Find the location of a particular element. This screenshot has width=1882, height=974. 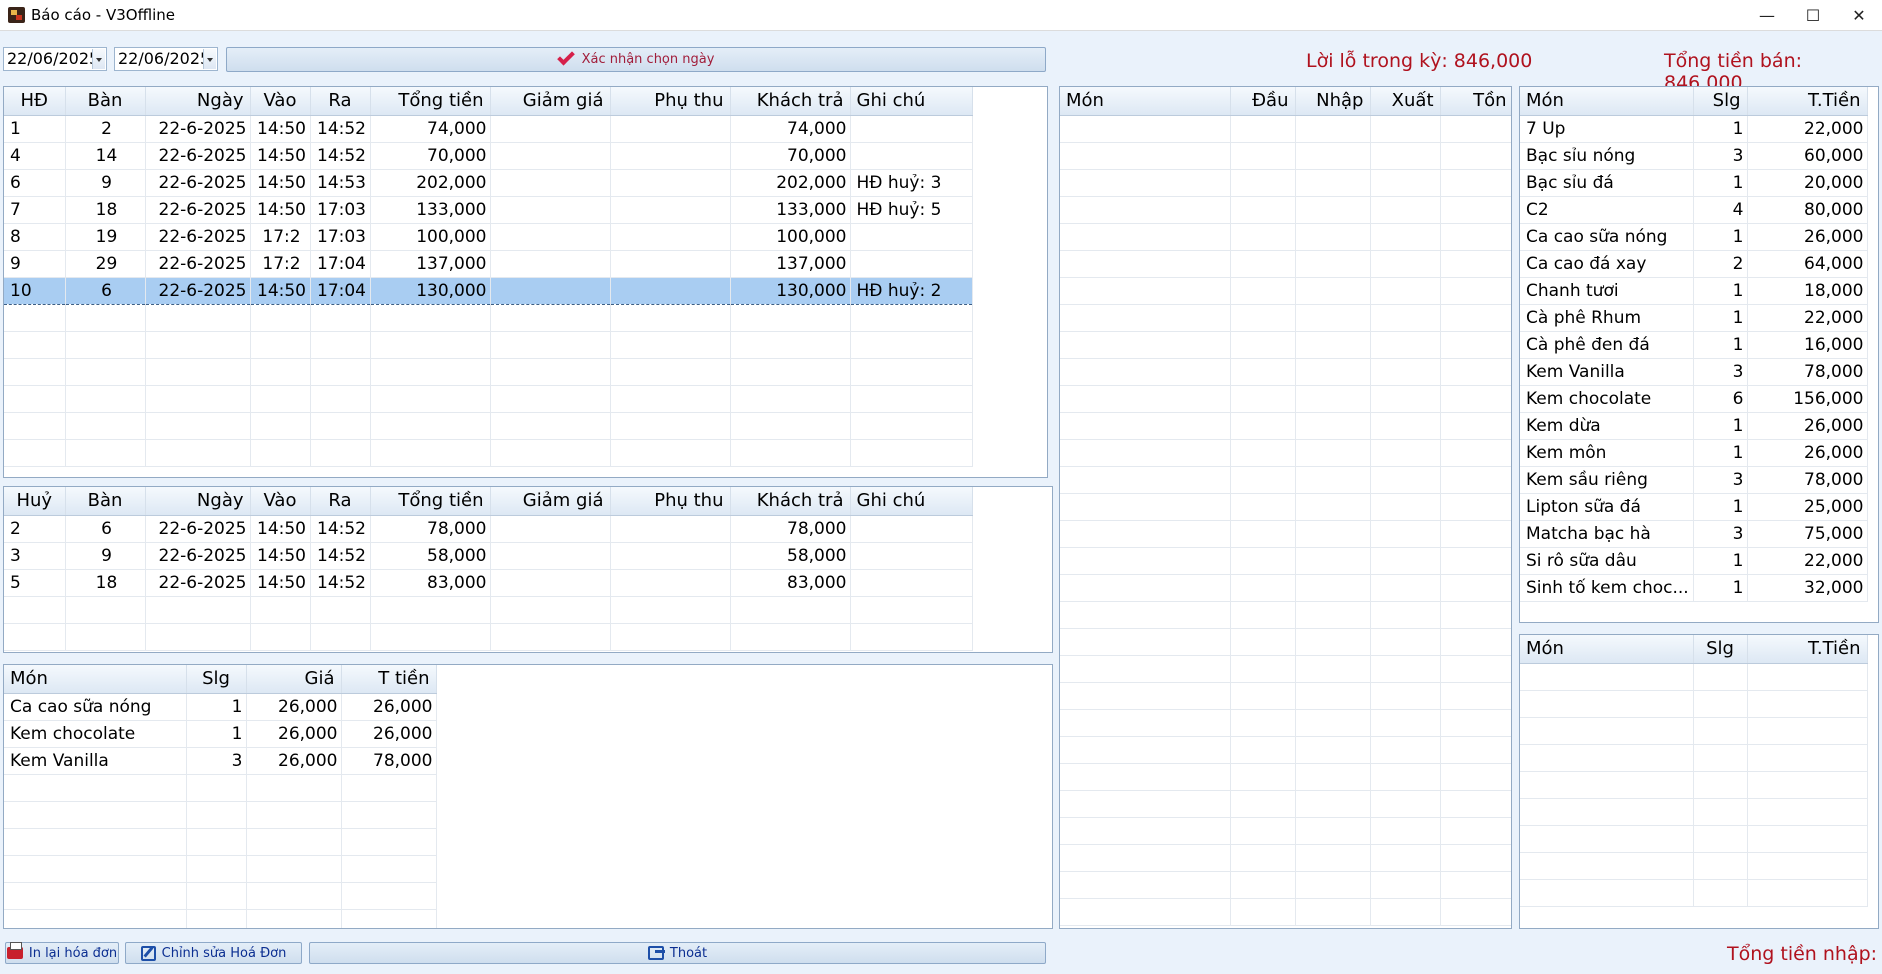

cancelled-row: 5 18 22-6-2025 14:50 14:52 83,000 83,000 is located at coordinates (488, 583).